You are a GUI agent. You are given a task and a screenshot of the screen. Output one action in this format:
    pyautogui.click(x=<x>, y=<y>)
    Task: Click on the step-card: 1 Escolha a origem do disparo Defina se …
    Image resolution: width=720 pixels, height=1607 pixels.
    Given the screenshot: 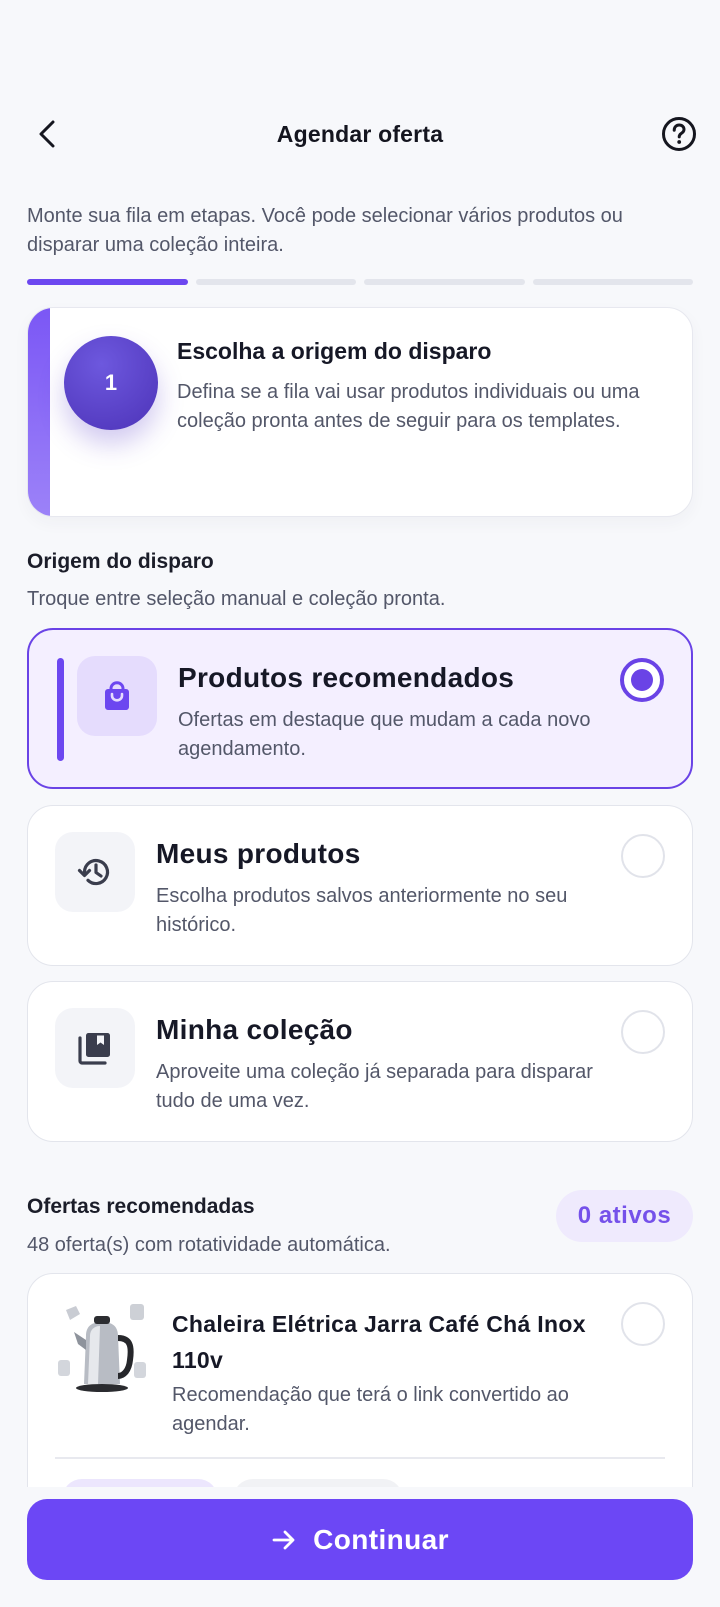 What is the action you would take?
    pyautogui.click(x=360, y=412)
    